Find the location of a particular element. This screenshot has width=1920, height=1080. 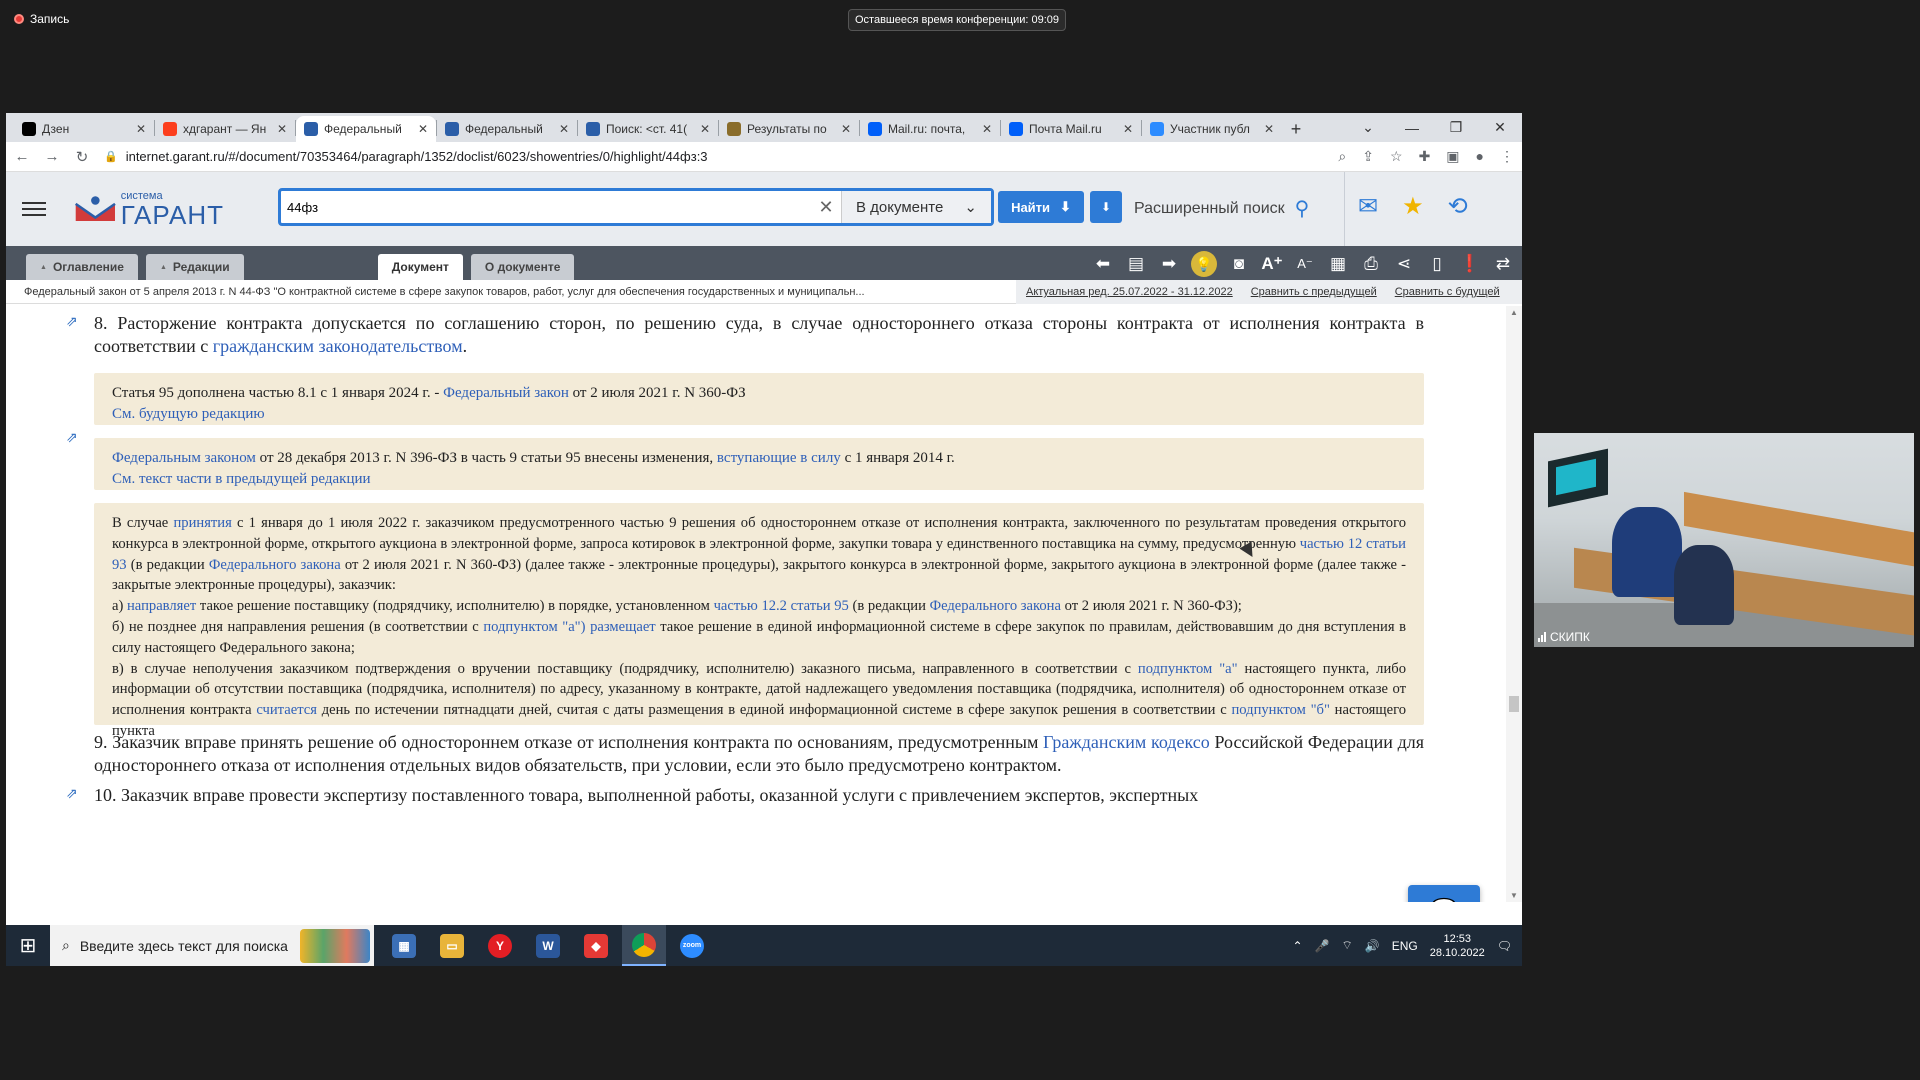

tab-document: Документ is located at coordinates (420, 267).